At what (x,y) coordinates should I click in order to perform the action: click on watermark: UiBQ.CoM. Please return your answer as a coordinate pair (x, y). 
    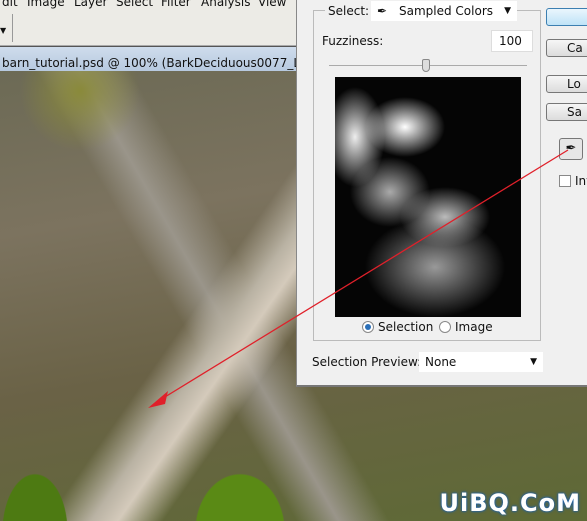
    Looking at the image, I should click on (510, 503).